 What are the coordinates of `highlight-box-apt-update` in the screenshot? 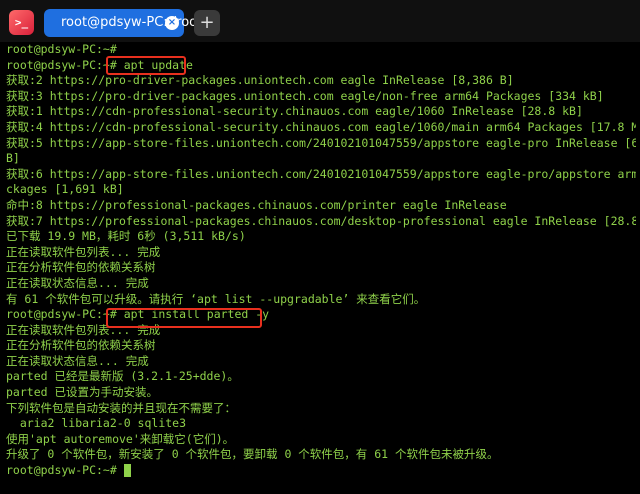 It's located at (146, 65).